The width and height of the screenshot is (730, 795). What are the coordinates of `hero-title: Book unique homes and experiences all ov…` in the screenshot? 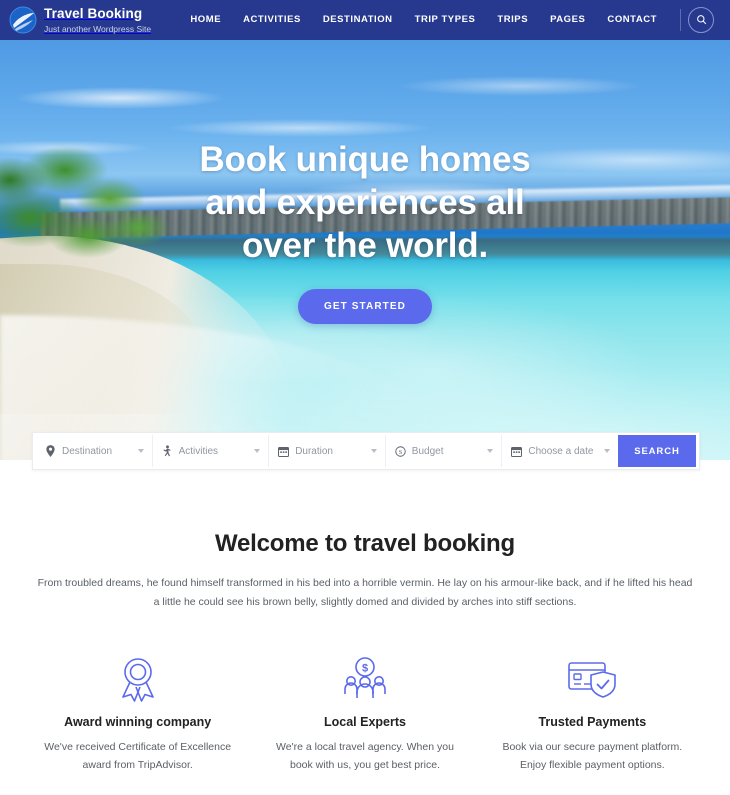 It's located at (365, 202).